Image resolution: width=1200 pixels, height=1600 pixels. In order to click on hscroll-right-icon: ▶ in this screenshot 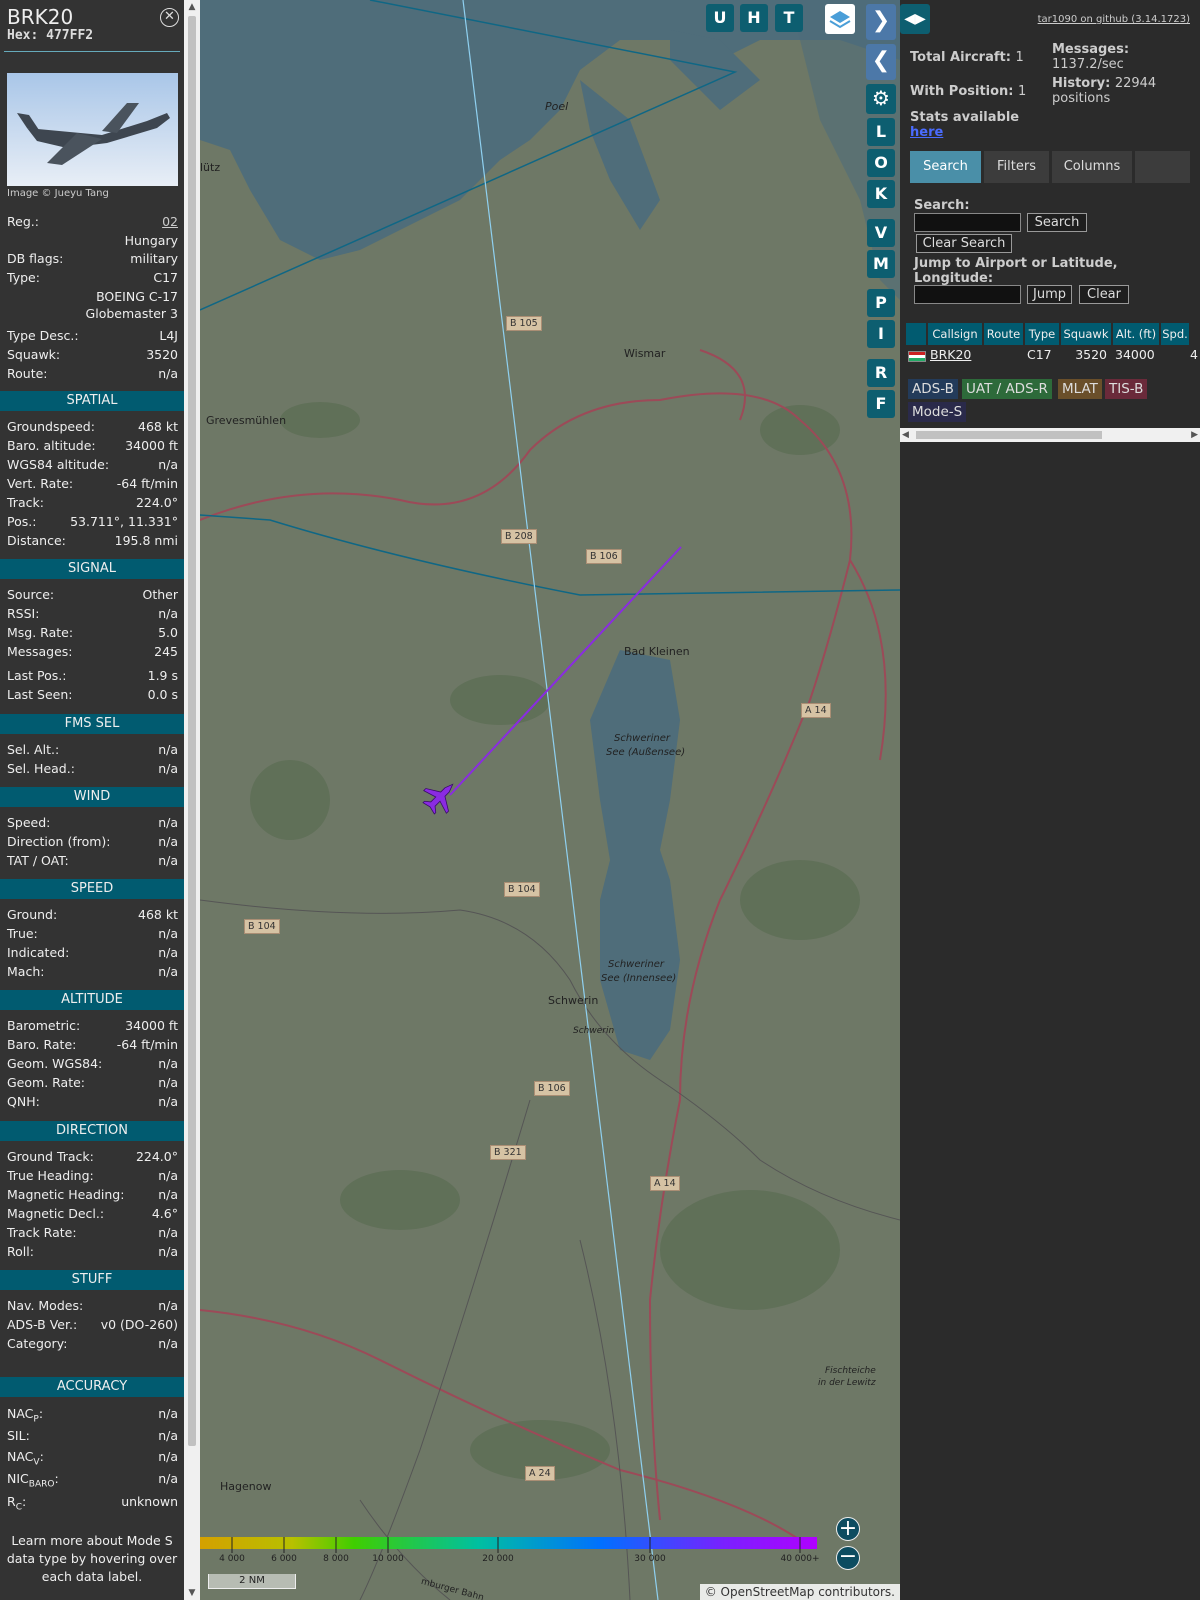, I will do `click(1194, 435)`.